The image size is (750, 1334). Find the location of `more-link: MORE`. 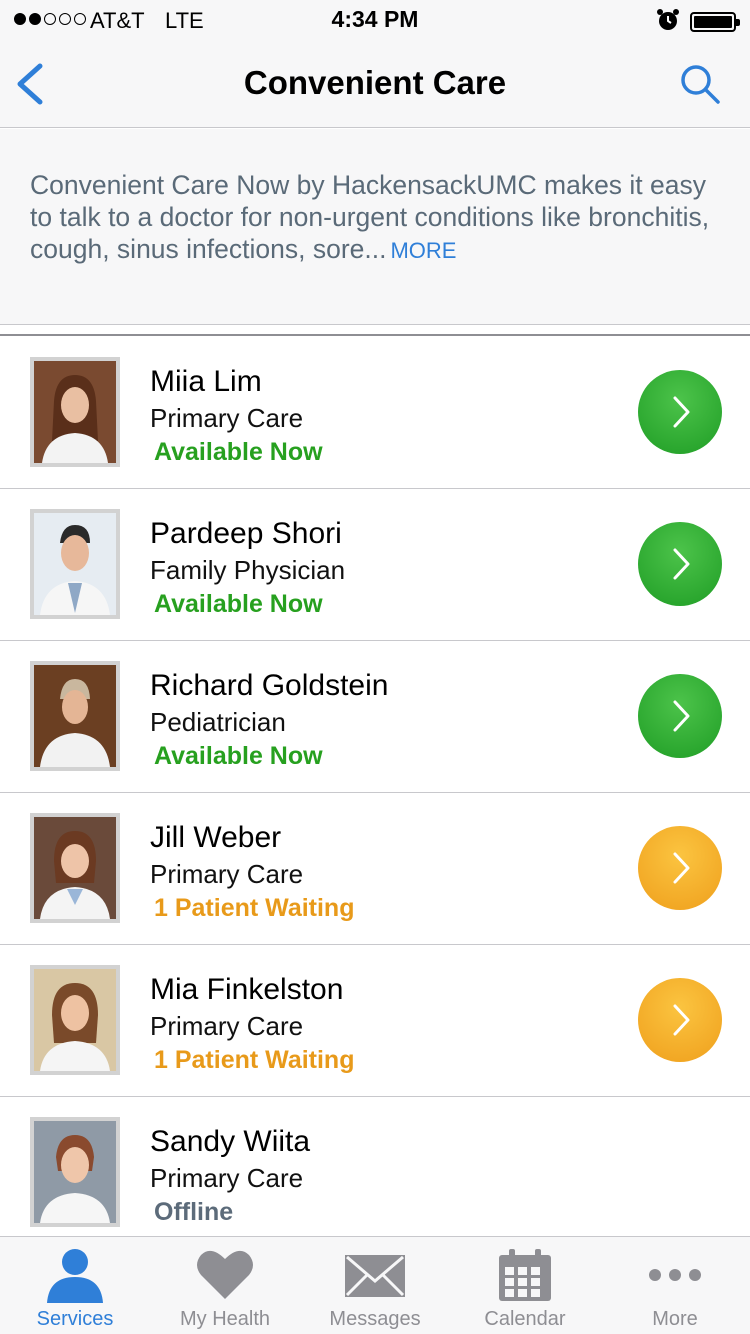

more-link: MORE is located at coordinates (423, 250).